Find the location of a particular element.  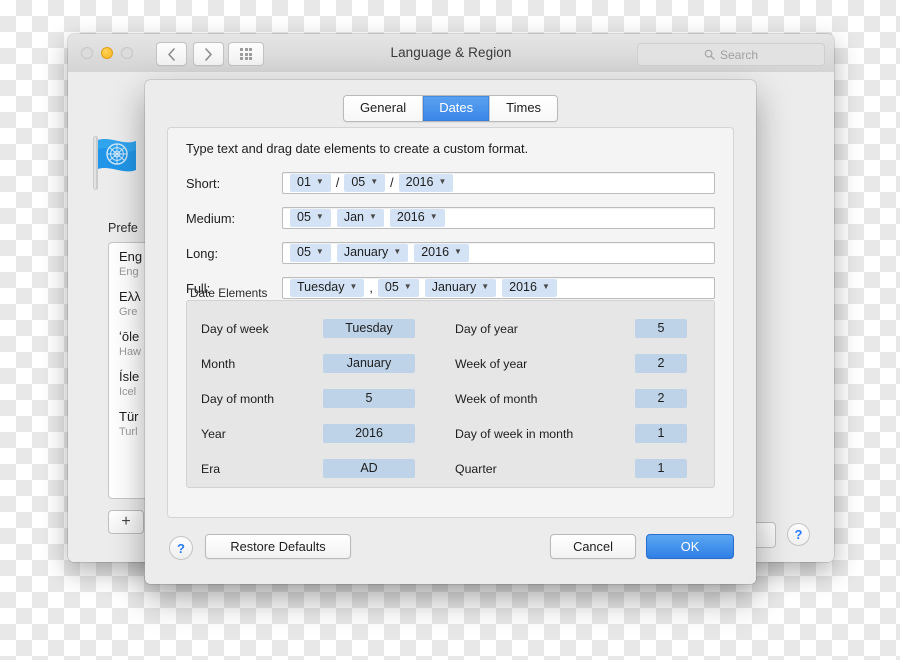

search-placeholder: Search is located at coordinates (739, 54).